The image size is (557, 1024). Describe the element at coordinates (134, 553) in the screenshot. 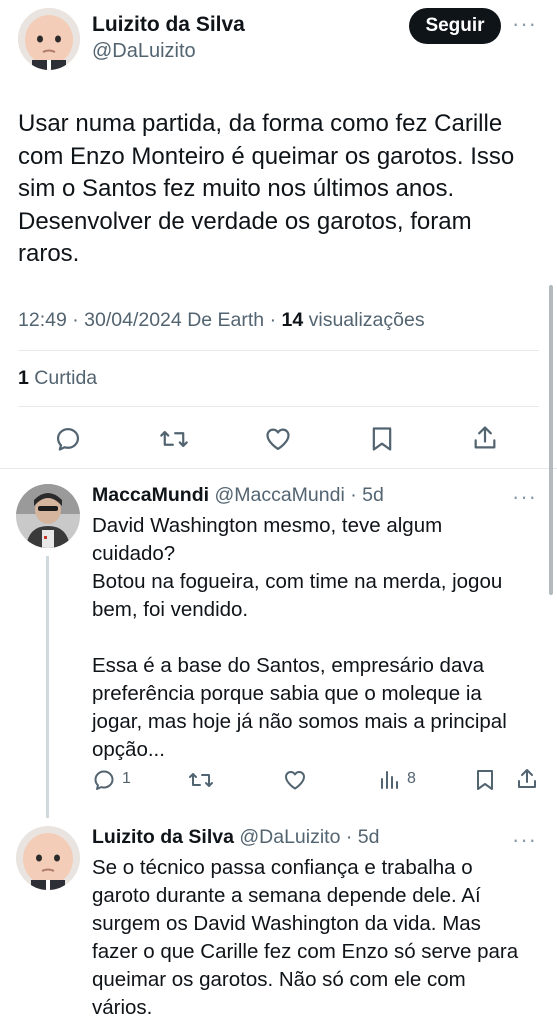

I see `reply-text-line: cuidado?` at that location.